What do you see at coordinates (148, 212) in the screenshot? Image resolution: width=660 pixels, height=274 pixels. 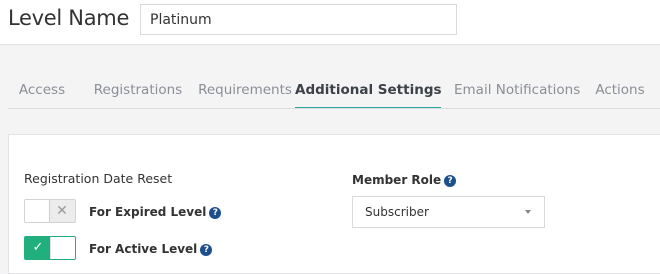 I see `expired-level-text: For Expired Level` at bounding box center [148, 212].